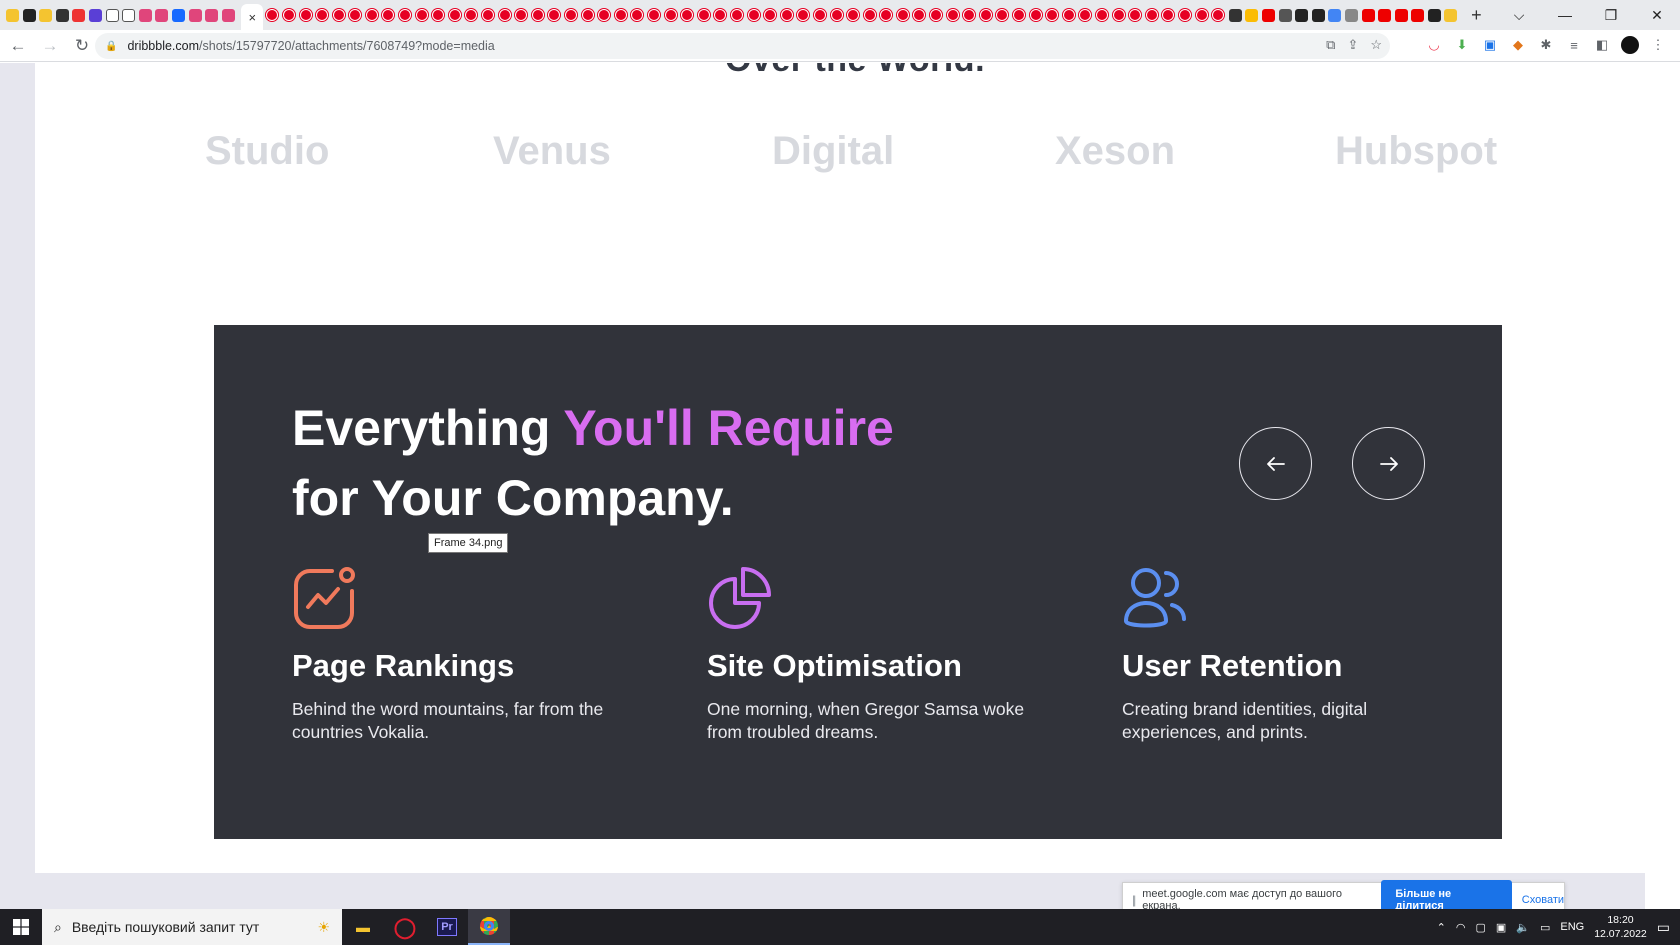  Describe the element at coordinates (1620, 927) in the screenshot. I see `clock: 18:20 12.07.2022` at that location.